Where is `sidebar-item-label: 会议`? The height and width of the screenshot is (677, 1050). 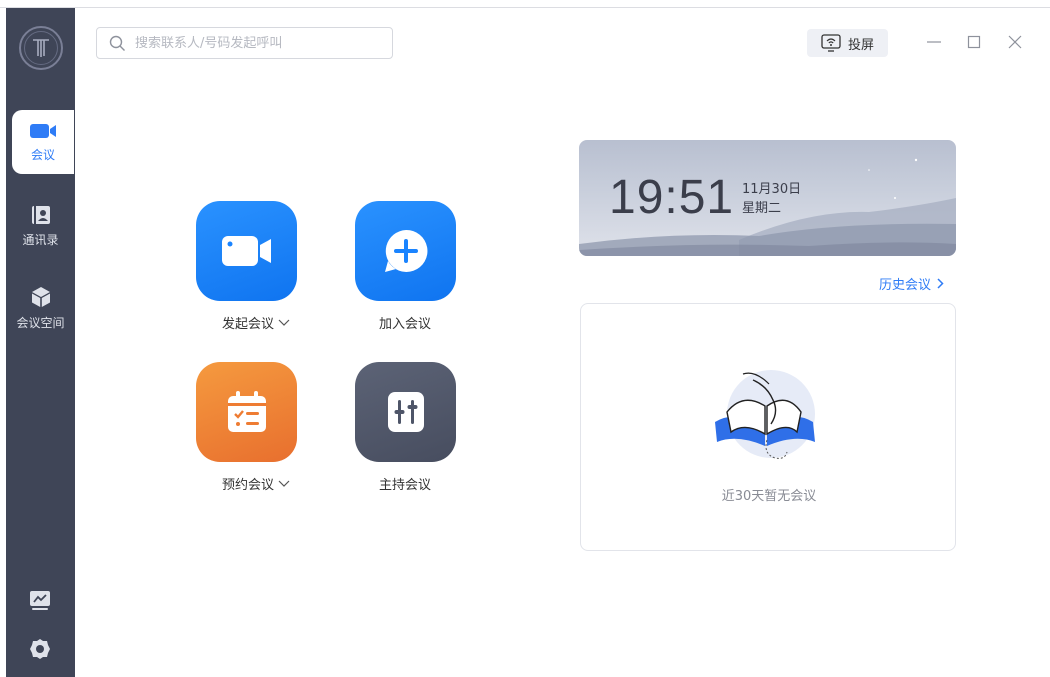 sidebar-item-label: 会议 is located at coordinates (42, 154).